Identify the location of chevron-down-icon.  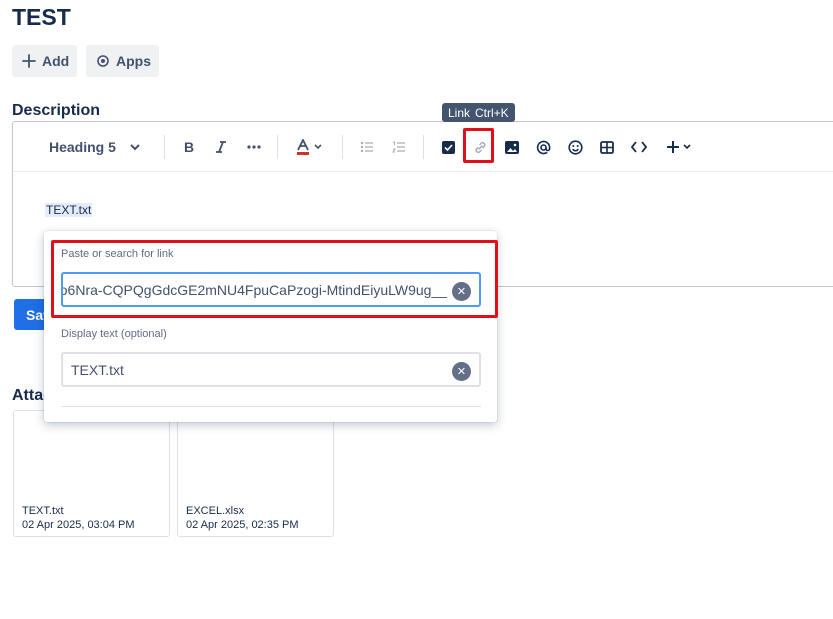
(135, 147).